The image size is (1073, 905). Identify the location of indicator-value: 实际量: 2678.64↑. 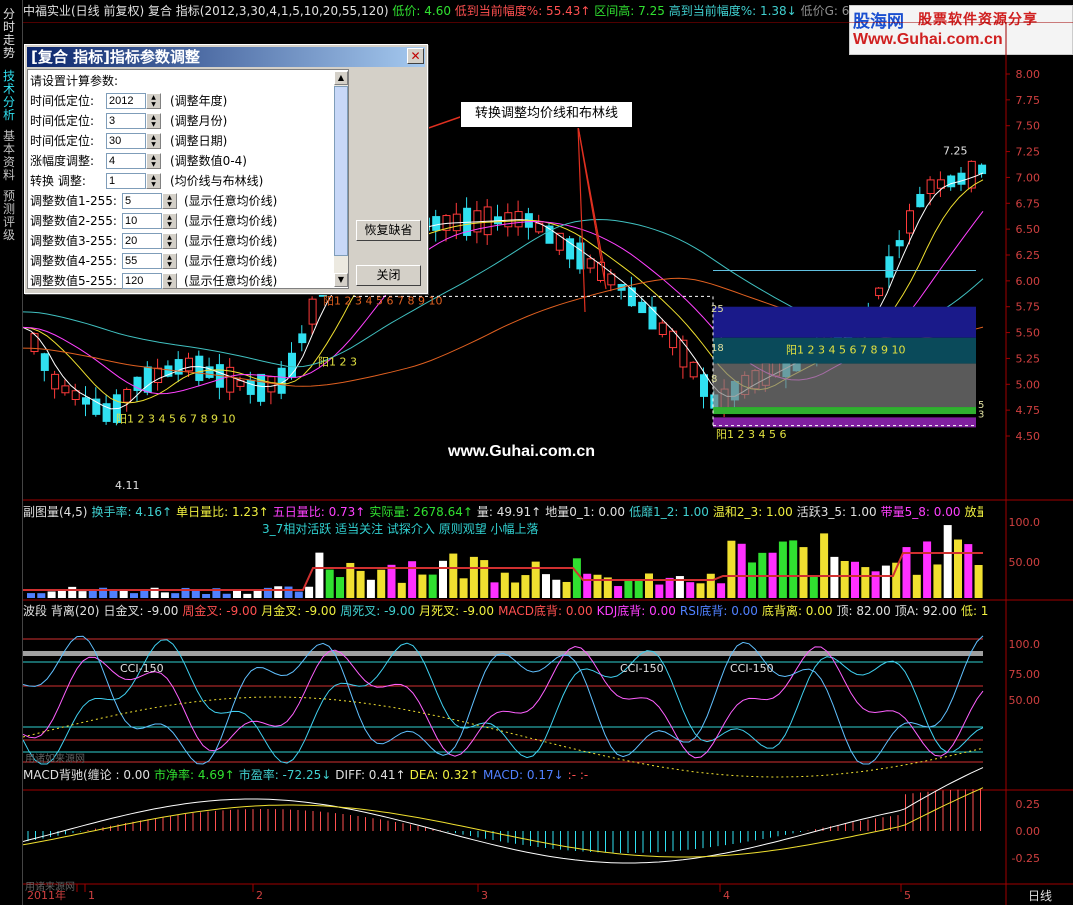
(421, 512).